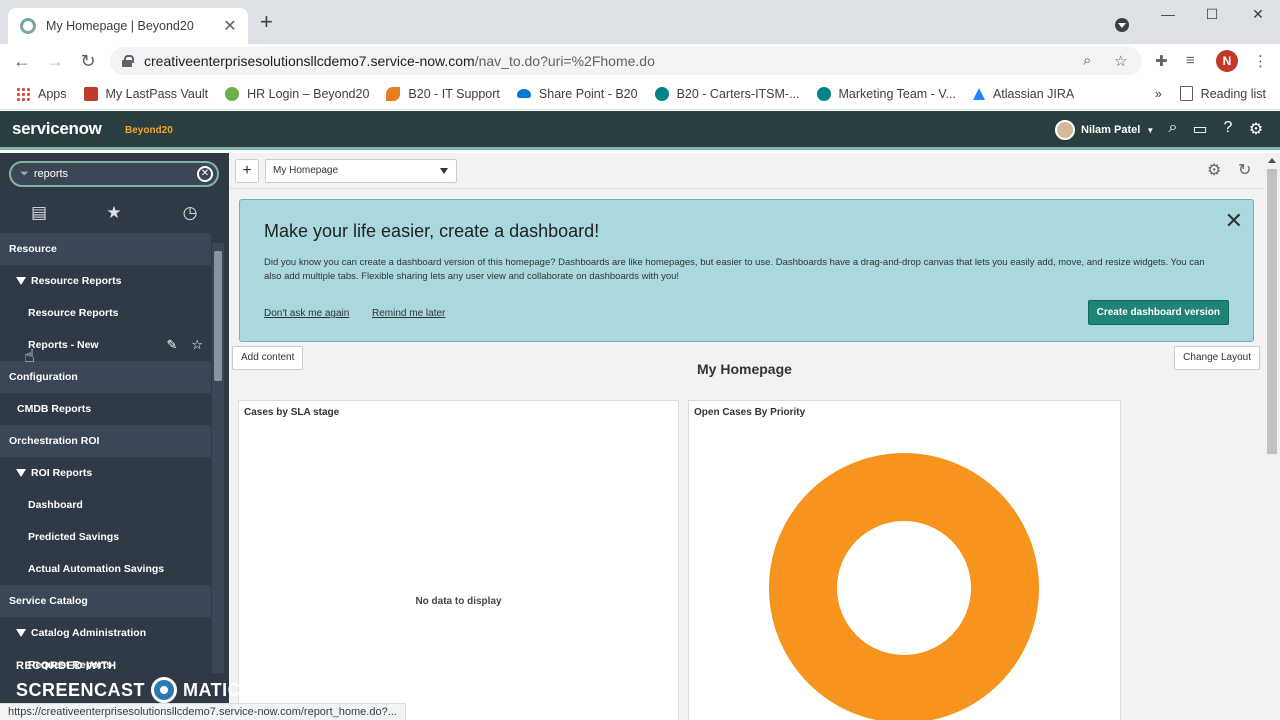 The image size is (1280, 720). I want to click on navigator-scrollbar, so click(218, 458).